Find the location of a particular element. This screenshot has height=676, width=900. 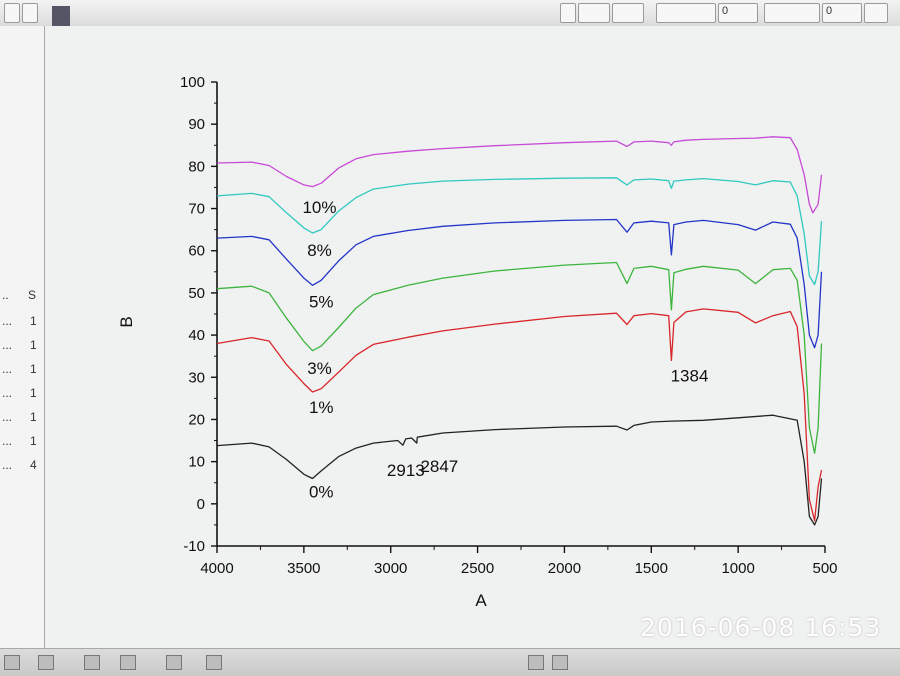

left-panel-header-name: .. is located at coordinates (5, 295).